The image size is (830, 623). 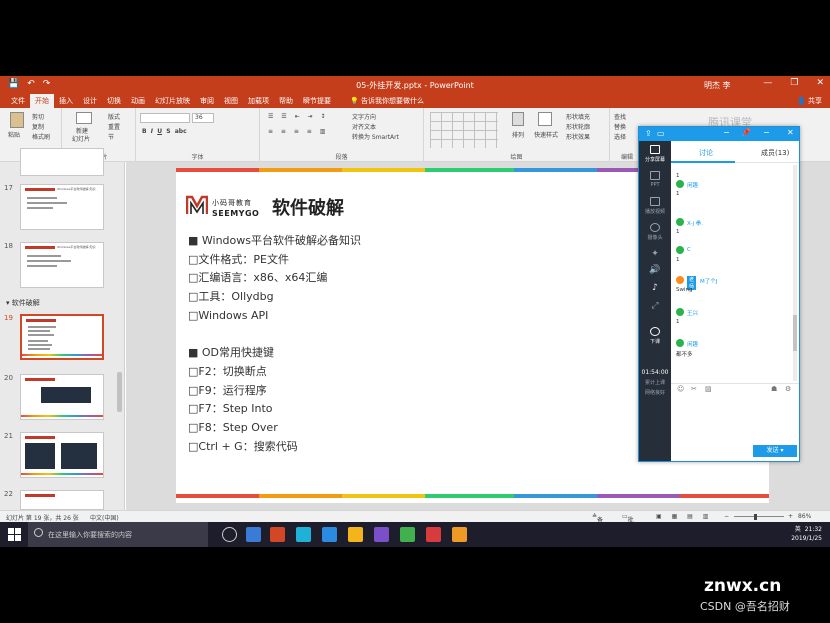 I want to click on section-button: 节, so click(x=111, y=136).